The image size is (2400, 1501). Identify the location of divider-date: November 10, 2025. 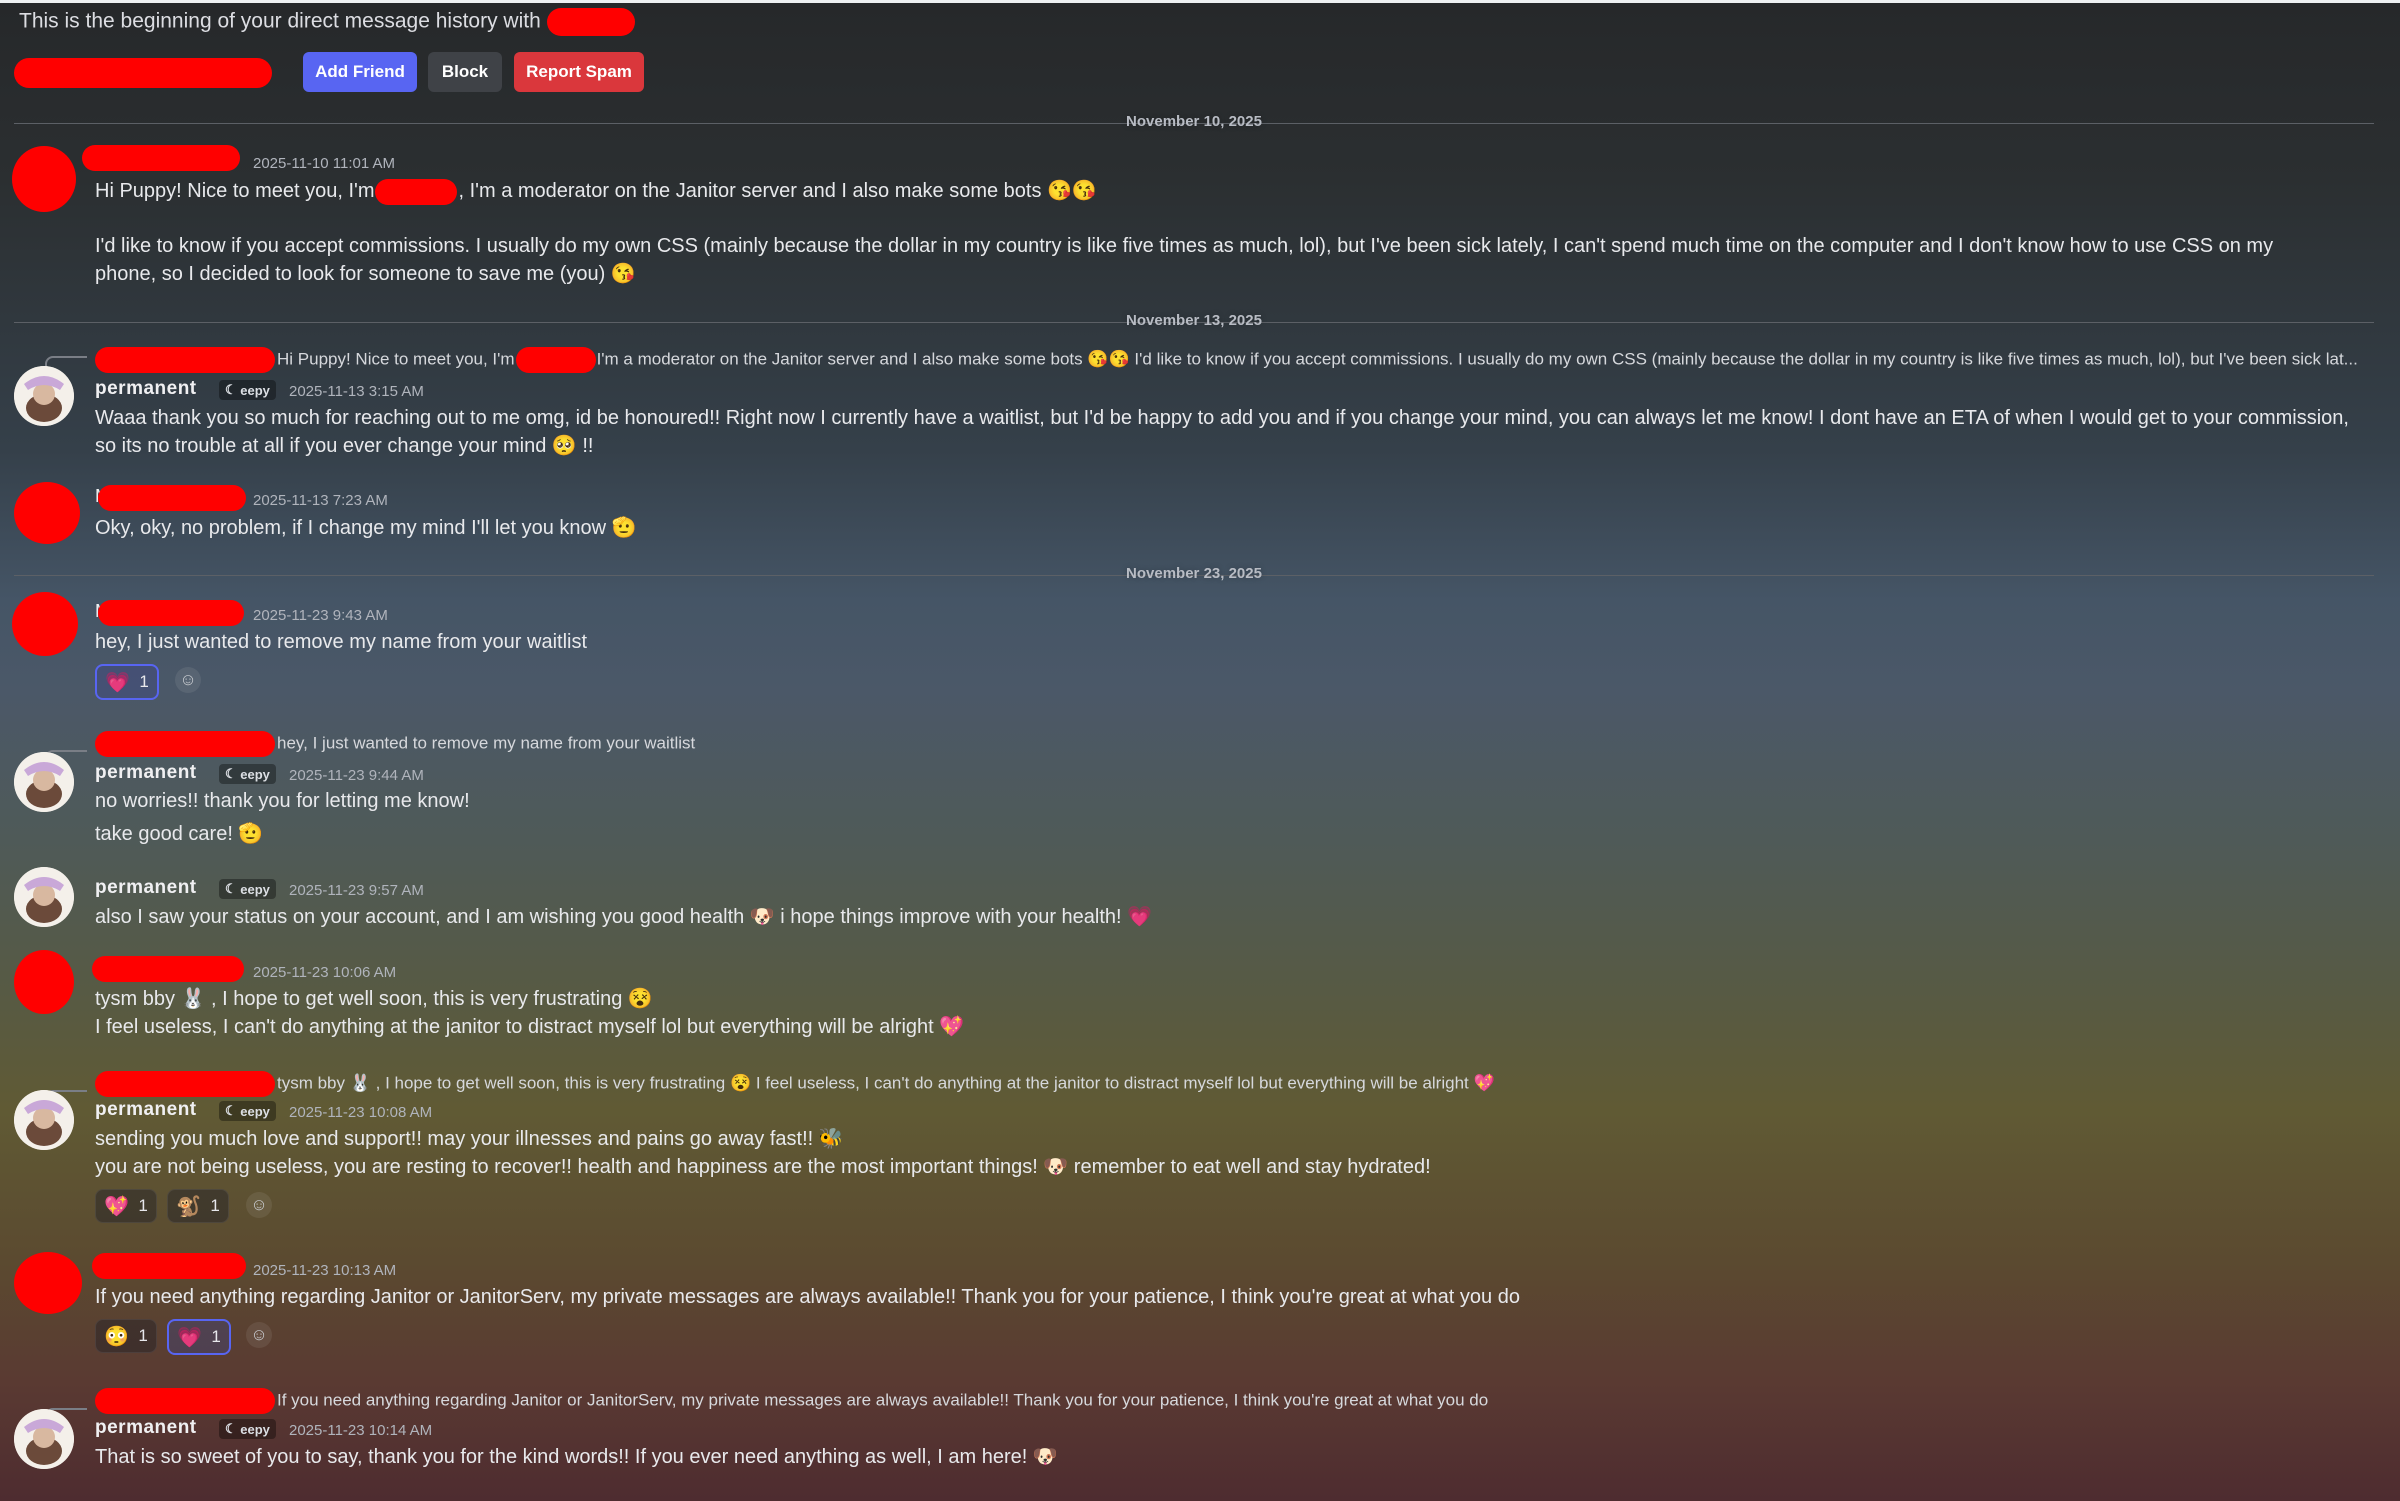
(1194, 121).